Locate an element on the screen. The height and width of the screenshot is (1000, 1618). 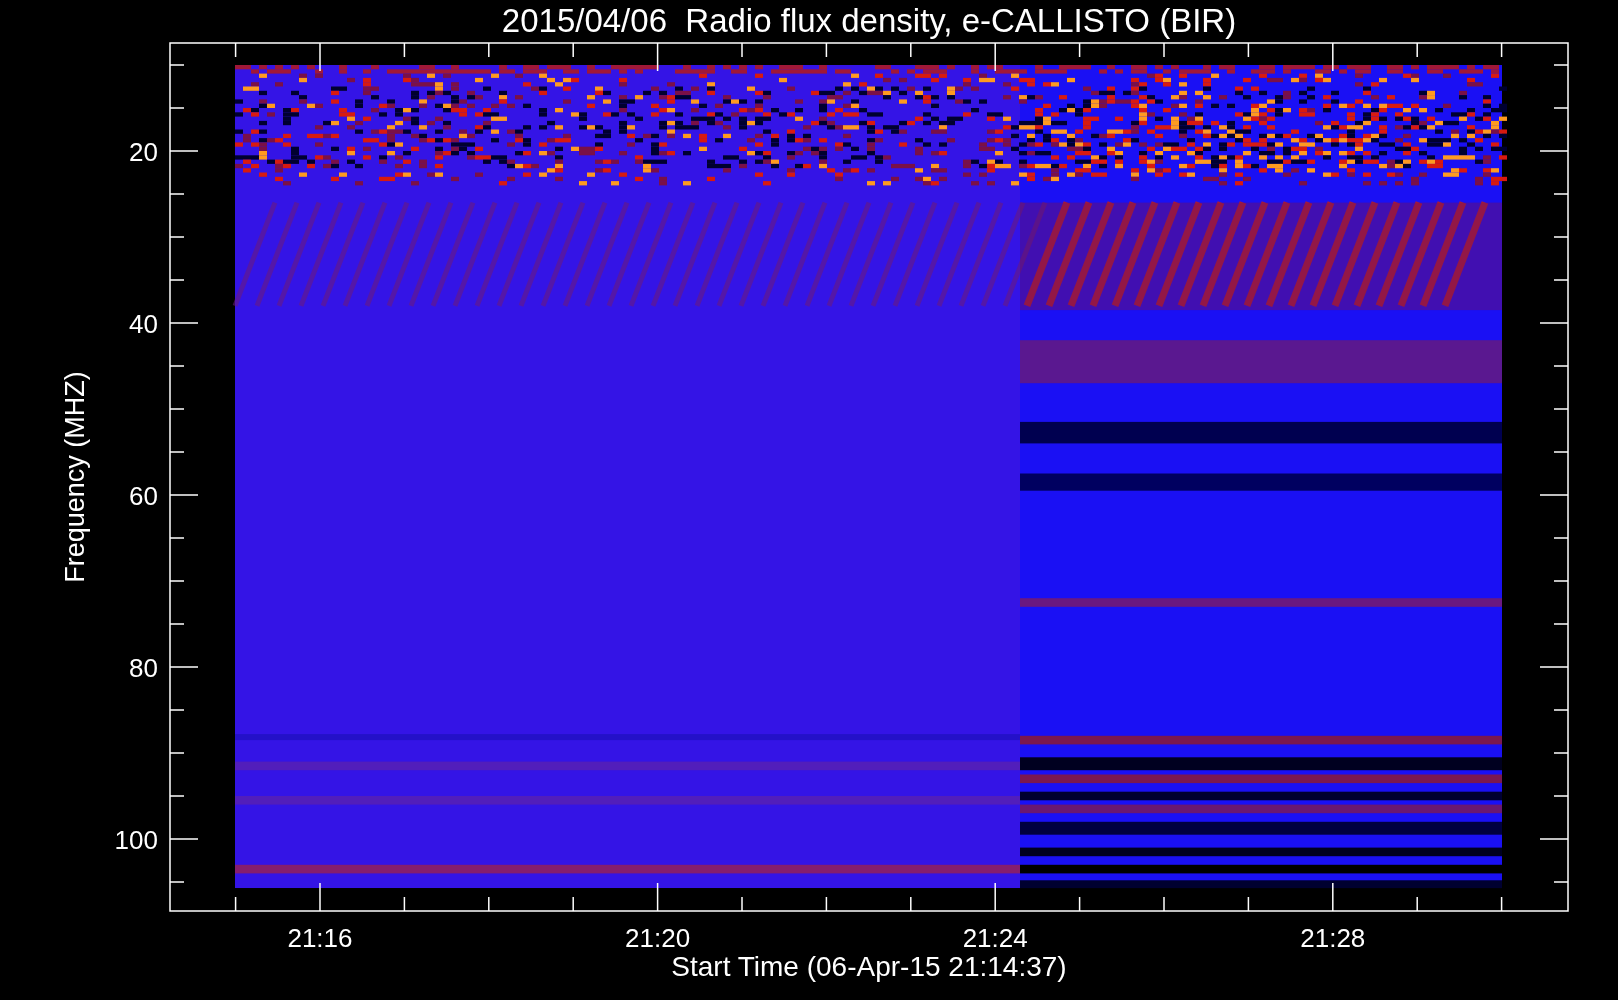
tick-label: 20 is located at coordinates (143, 152).